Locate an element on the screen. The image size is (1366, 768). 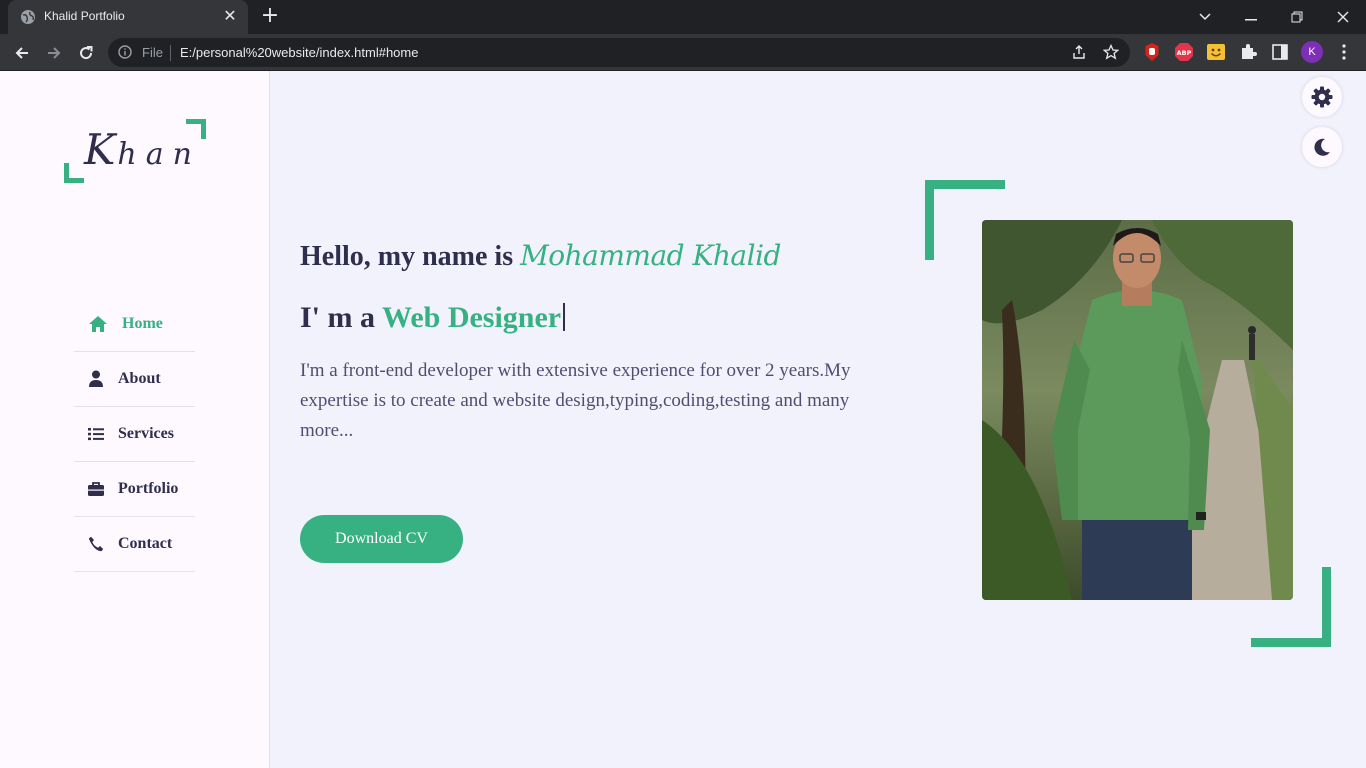
close-window-button is located at coordinates (1343, 17).